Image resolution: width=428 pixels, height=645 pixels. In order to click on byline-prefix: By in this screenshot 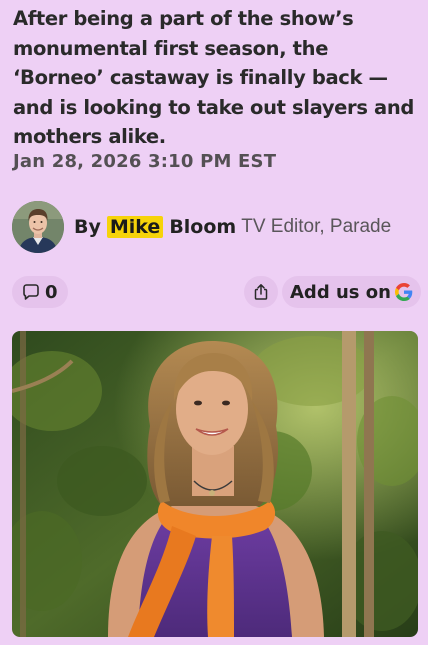, I will do `click(87, 227)`.